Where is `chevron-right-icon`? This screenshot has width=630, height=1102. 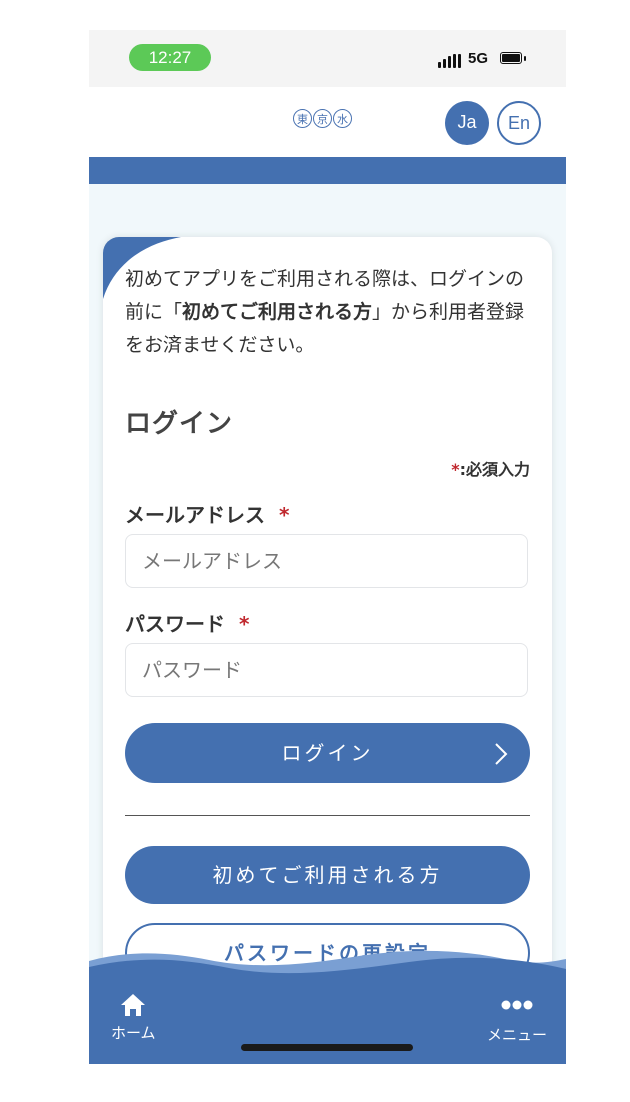
chevron-right-icon is located at coordinates (501, 753).